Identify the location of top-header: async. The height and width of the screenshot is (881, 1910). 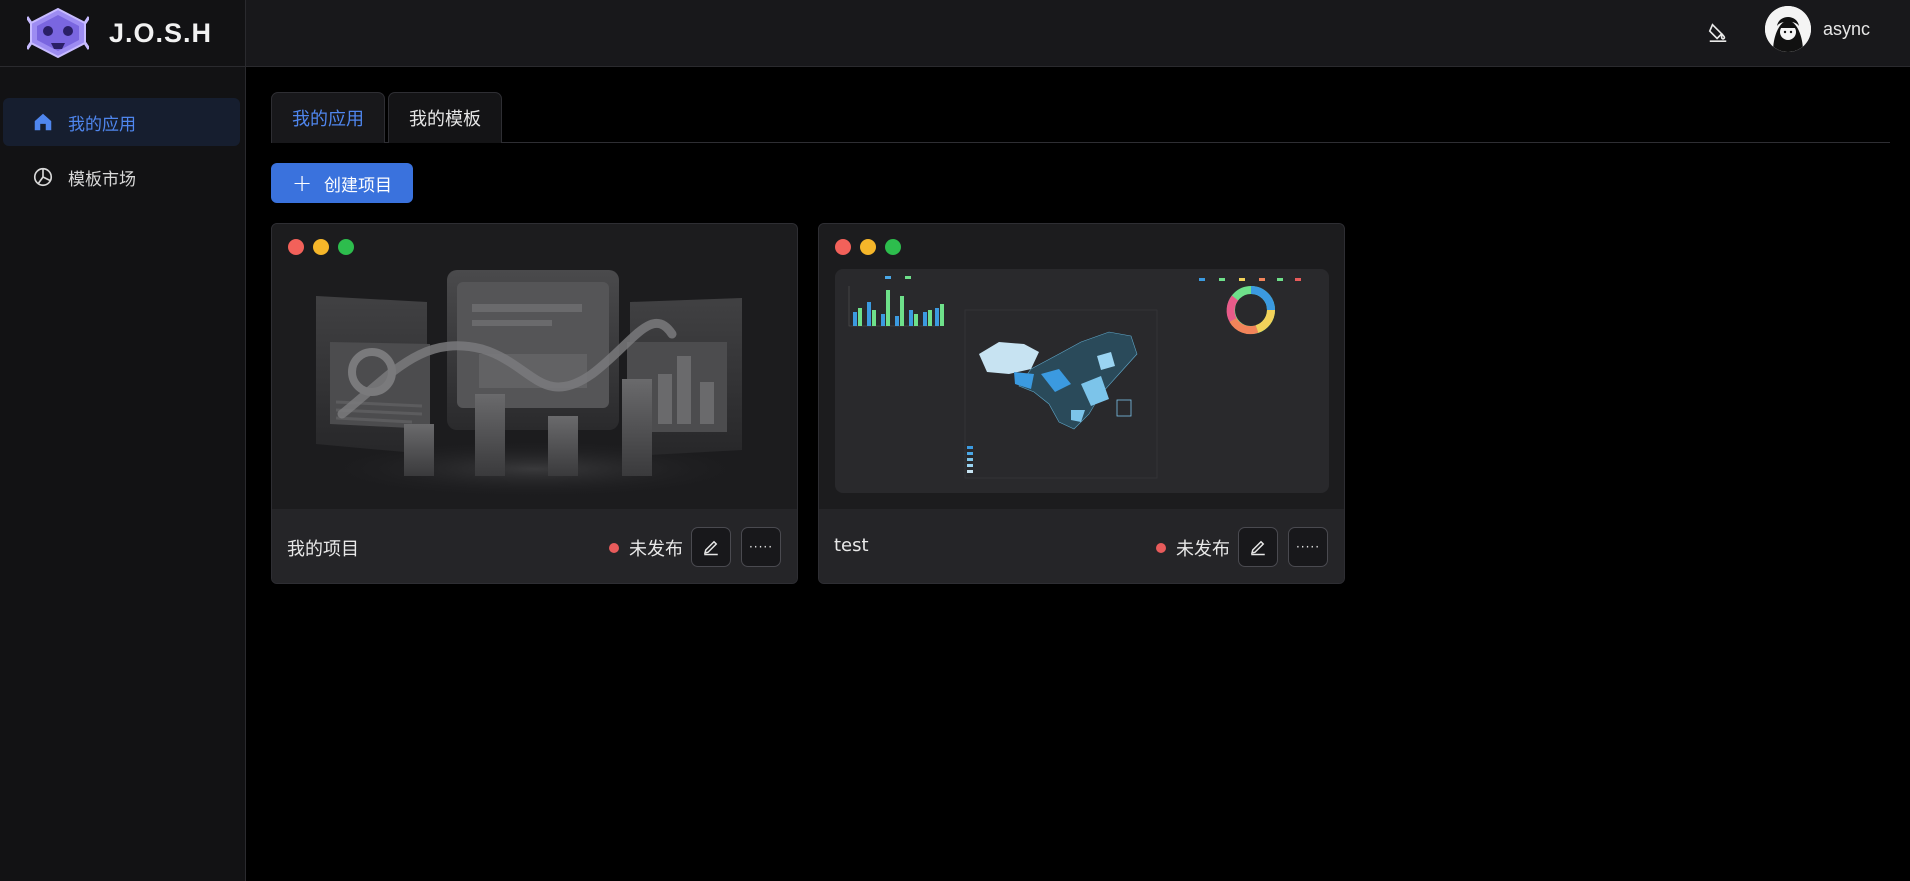
(1078, 33).